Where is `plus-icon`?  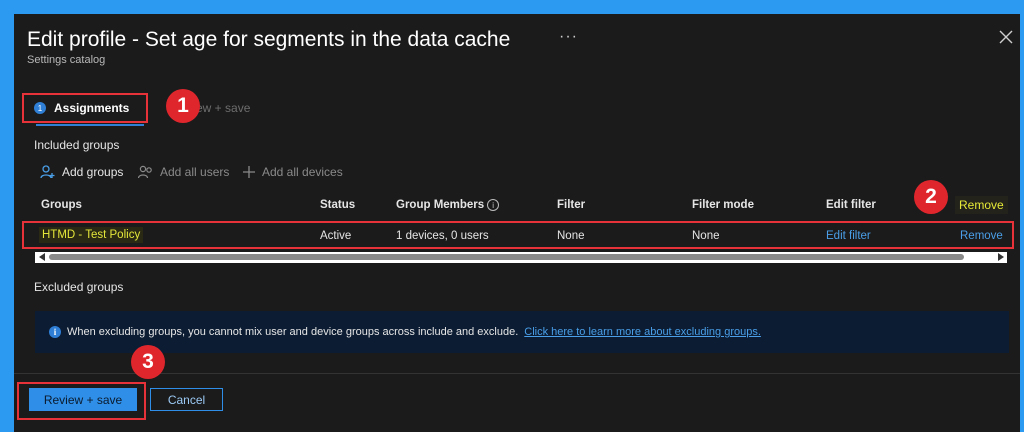
plus-icon is located at coordinates (249, 172).